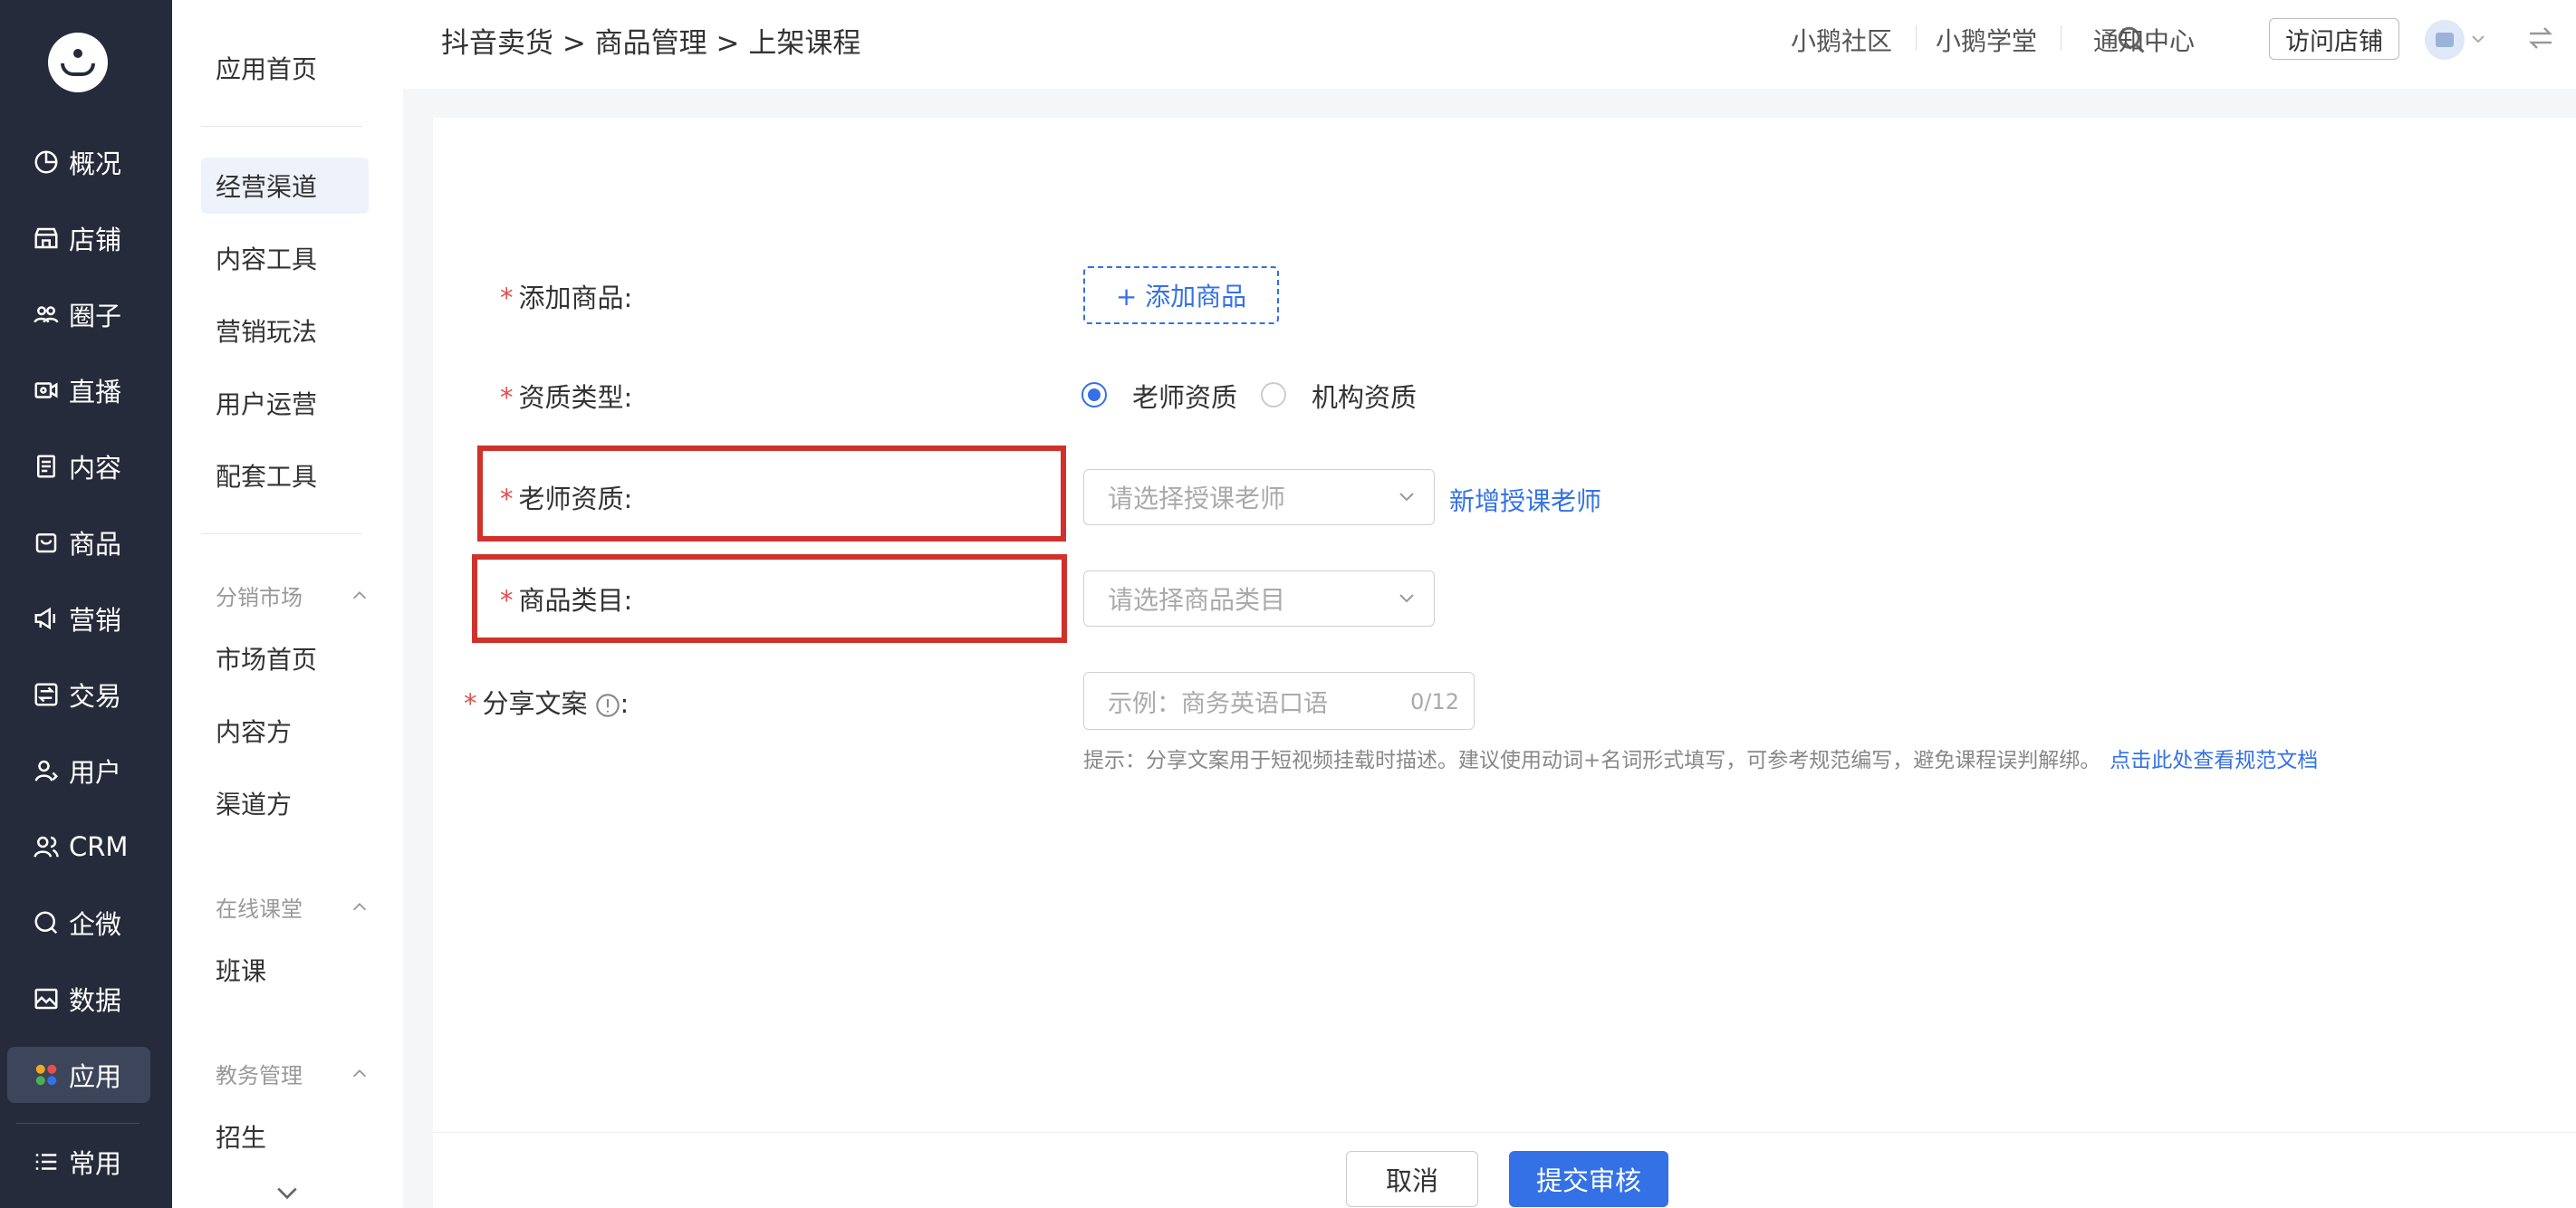  I want to click on share-text-input: 示例：商务英语口语 0/12, so click(1279, 701).